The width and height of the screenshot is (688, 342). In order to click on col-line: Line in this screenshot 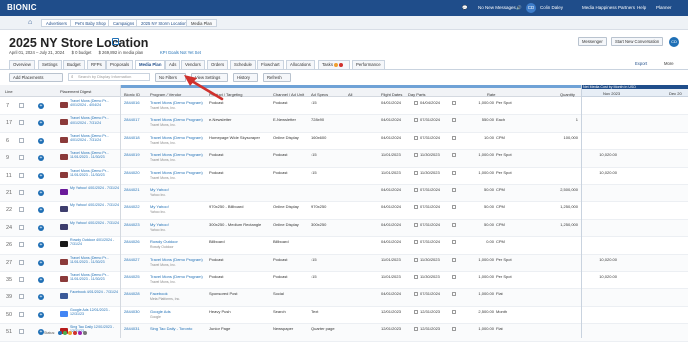, I will do `click(9, 91)`.